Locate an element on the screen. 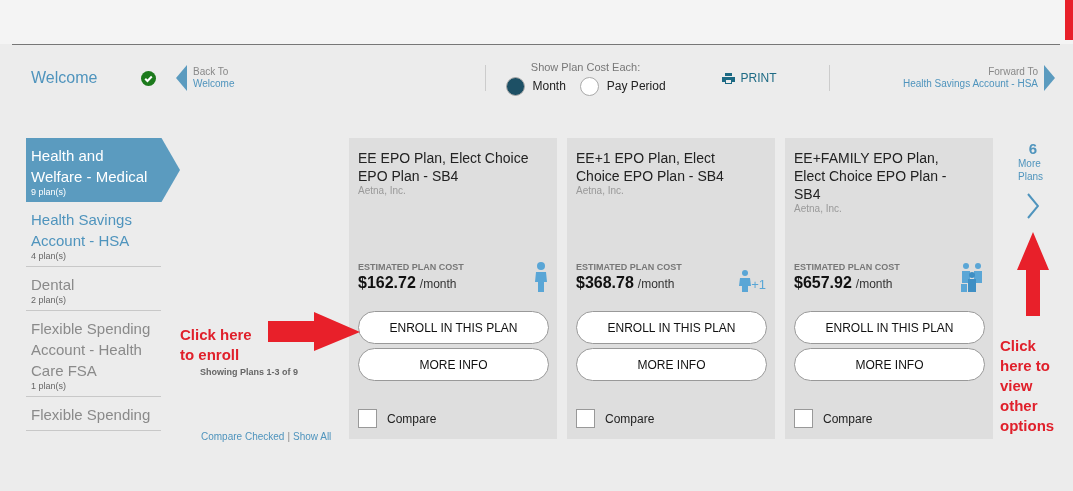 The height and width of the screenshot is (491, 1073). back-link: Welcome is located at coordinates (214, 84).